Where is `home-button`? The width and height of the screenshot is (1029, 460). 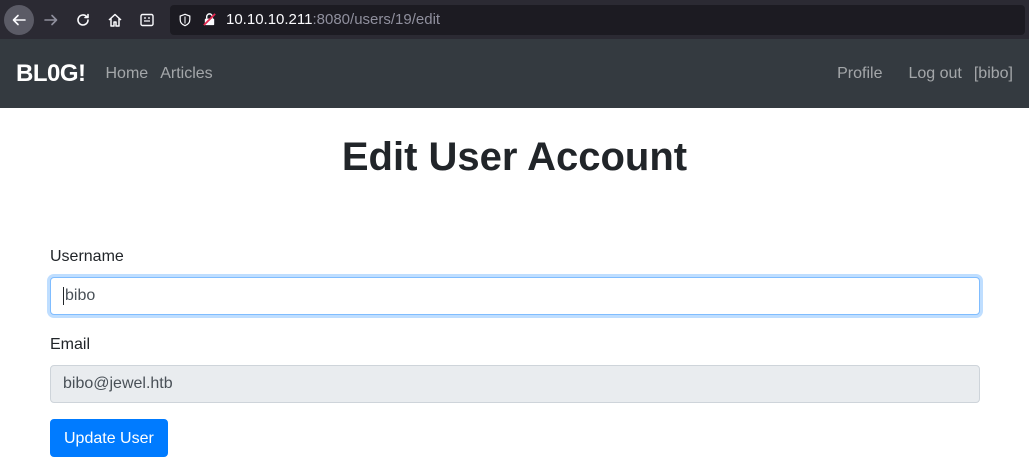
home-button is located at coordinates (115, 20).